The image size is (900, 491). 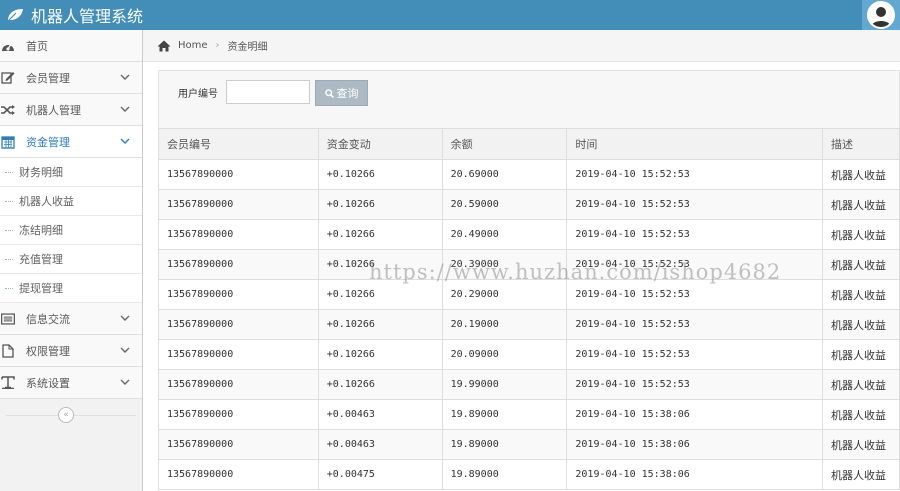 I want to click on shuffle-icon, so click(x=8, y=110).